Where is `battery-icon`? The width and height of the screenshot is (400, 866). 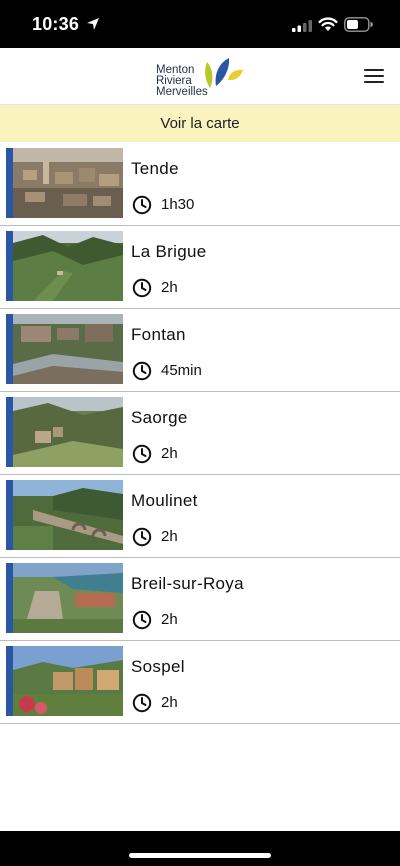 battery-icon is located at coordinates (358, 24).